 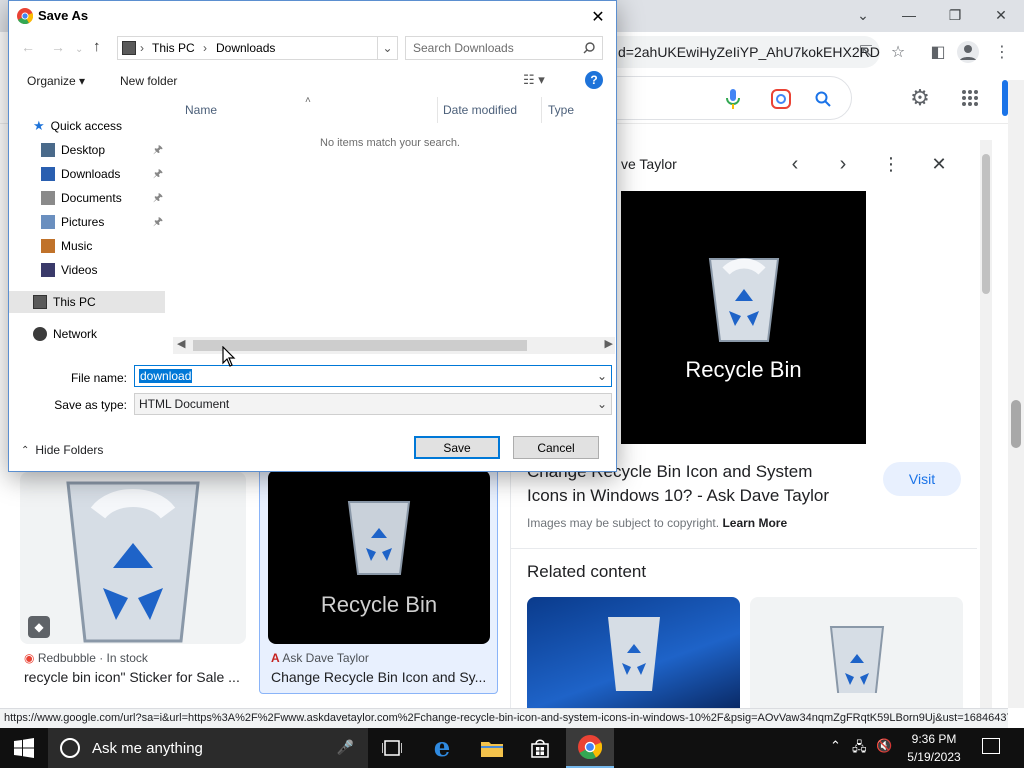 I want to click on column-date-modified: Date modified, so click(x=480, y=110).